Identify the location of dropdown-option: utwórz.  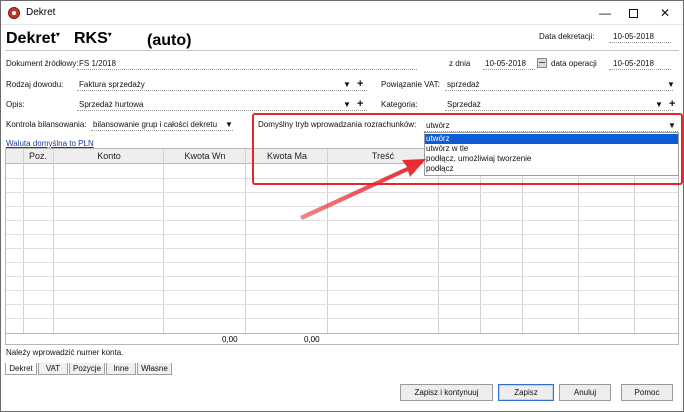
(551, 139).